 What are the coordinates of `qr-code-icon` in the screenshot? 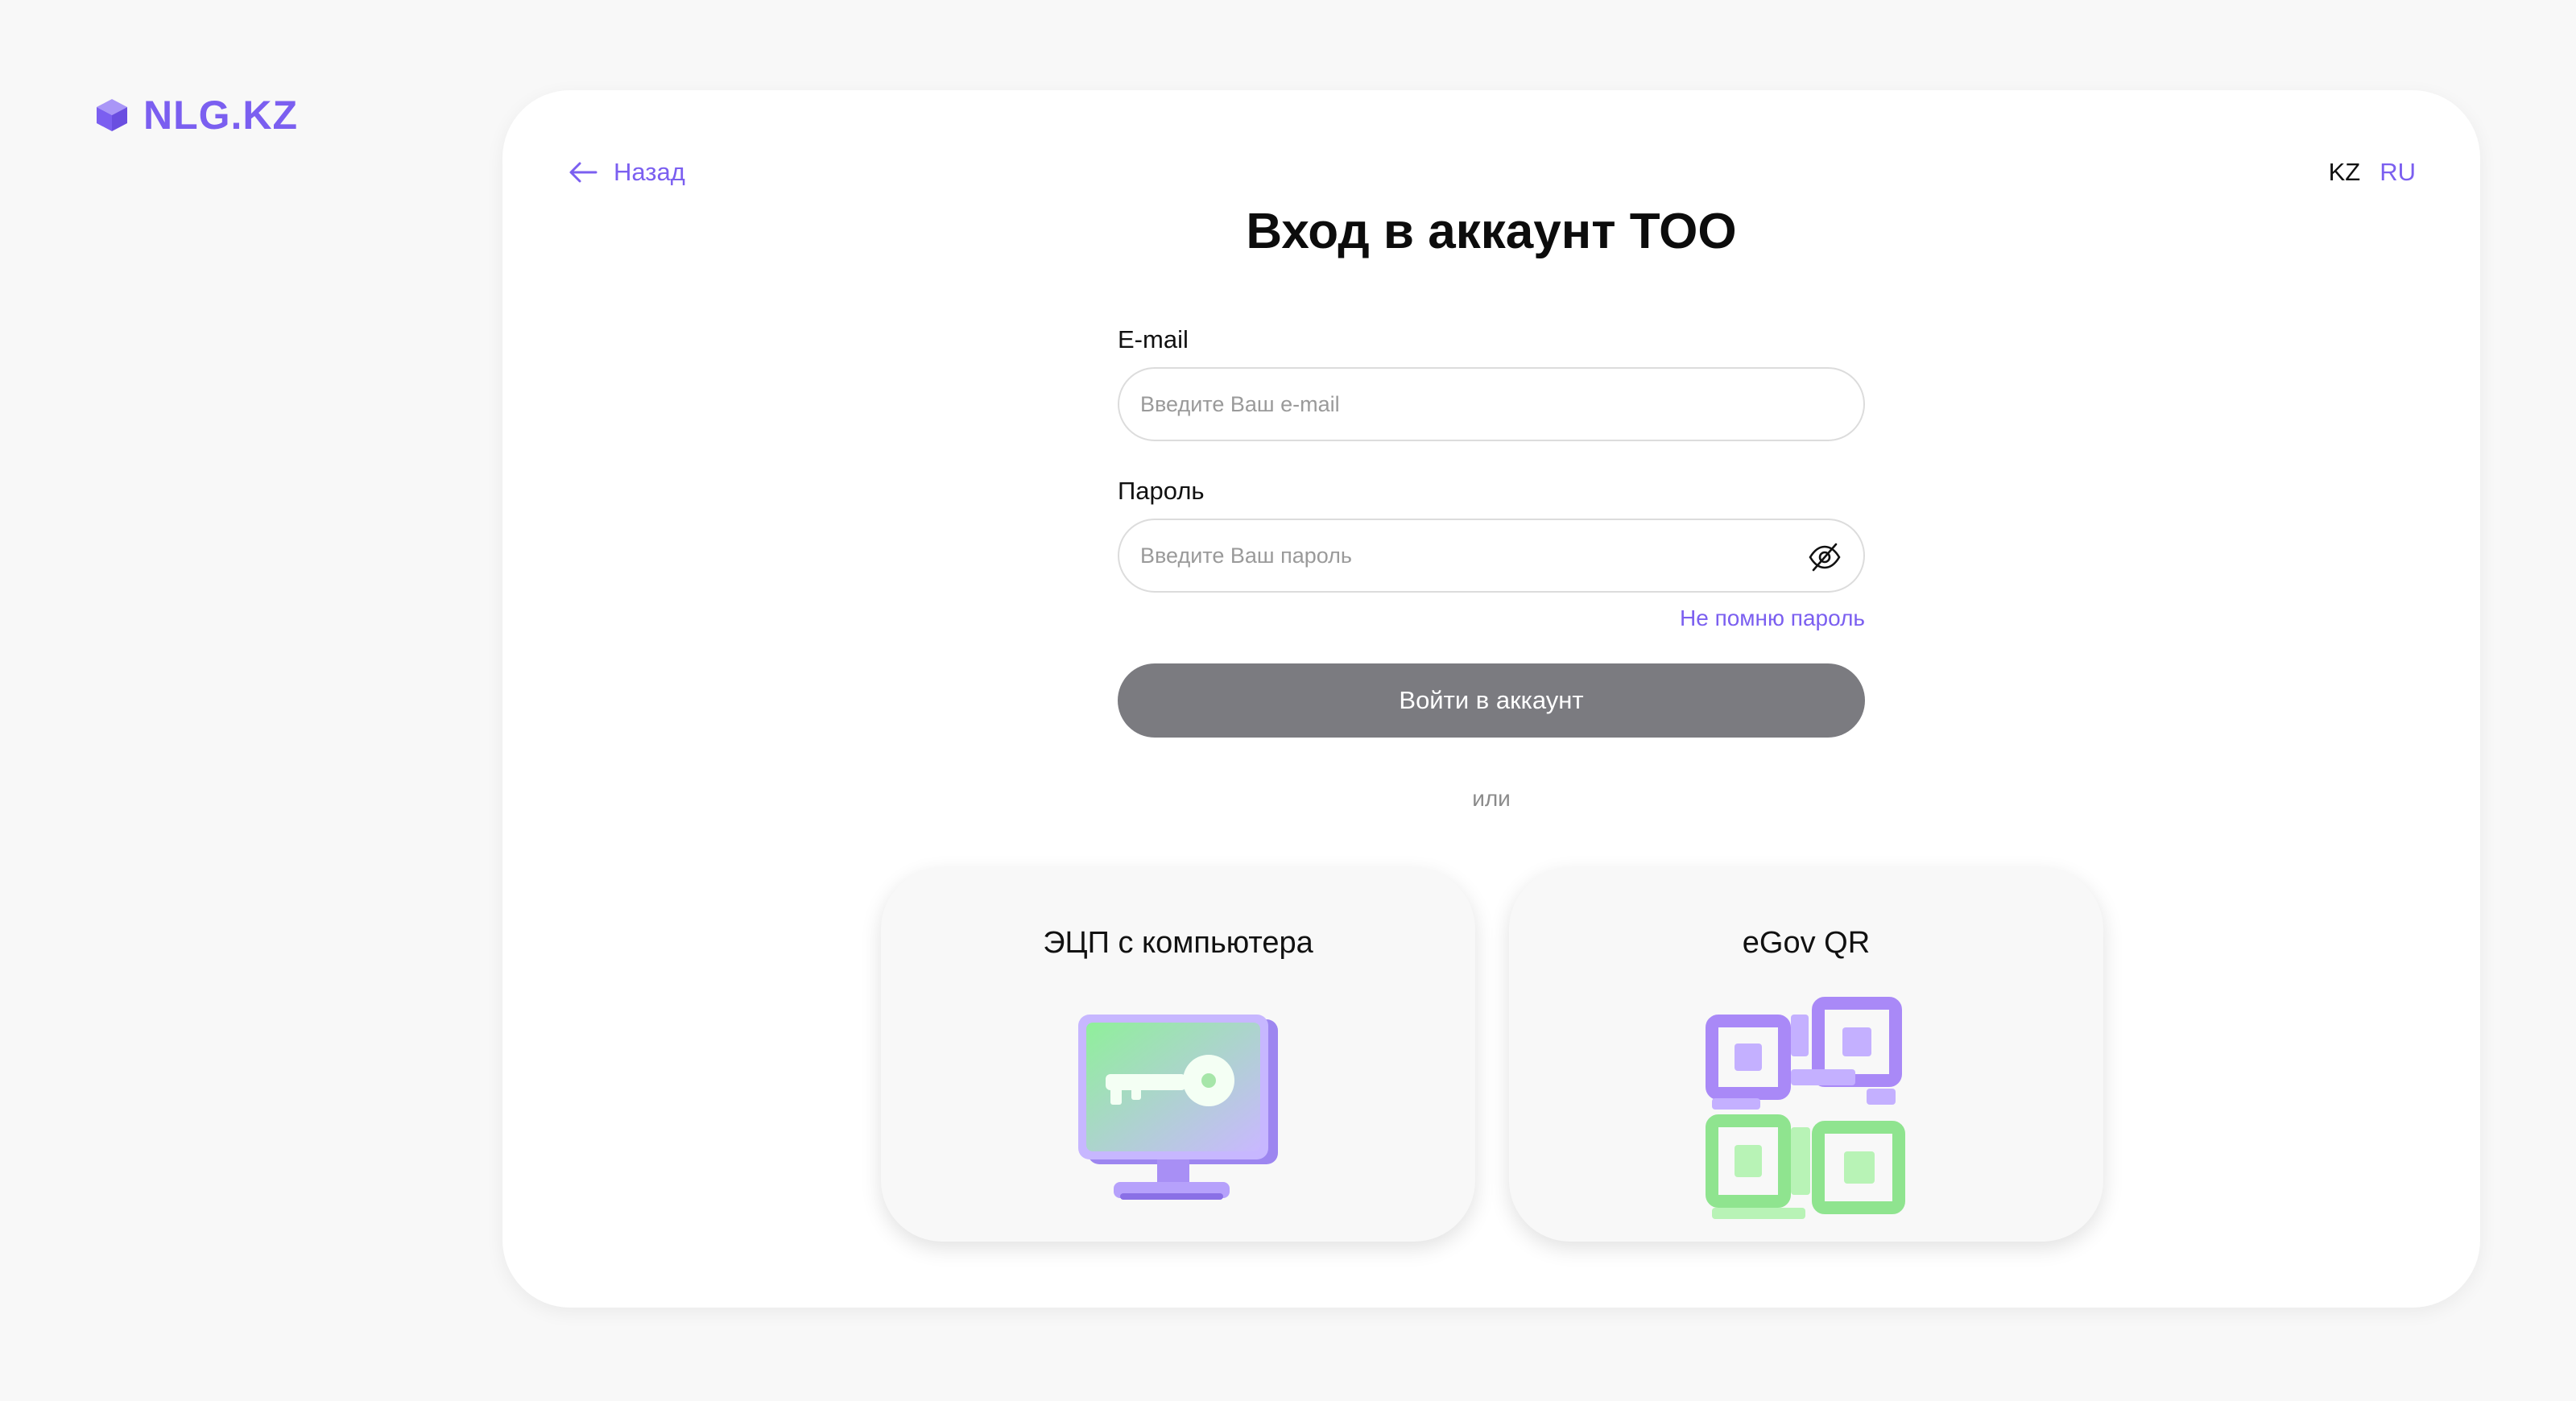 It's located at (1806, 1106).